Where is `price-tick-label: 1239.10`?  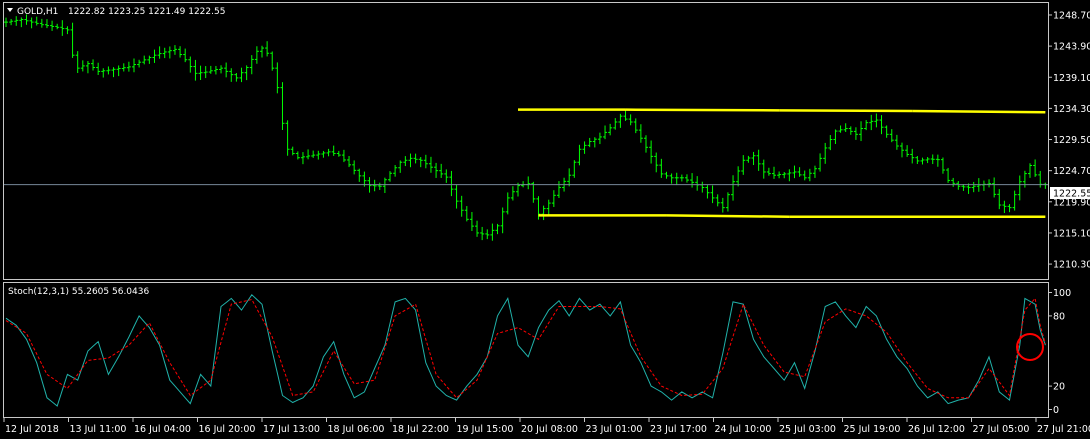
price-tick-label: 1239.10 is located at coordinates (1071, 78).